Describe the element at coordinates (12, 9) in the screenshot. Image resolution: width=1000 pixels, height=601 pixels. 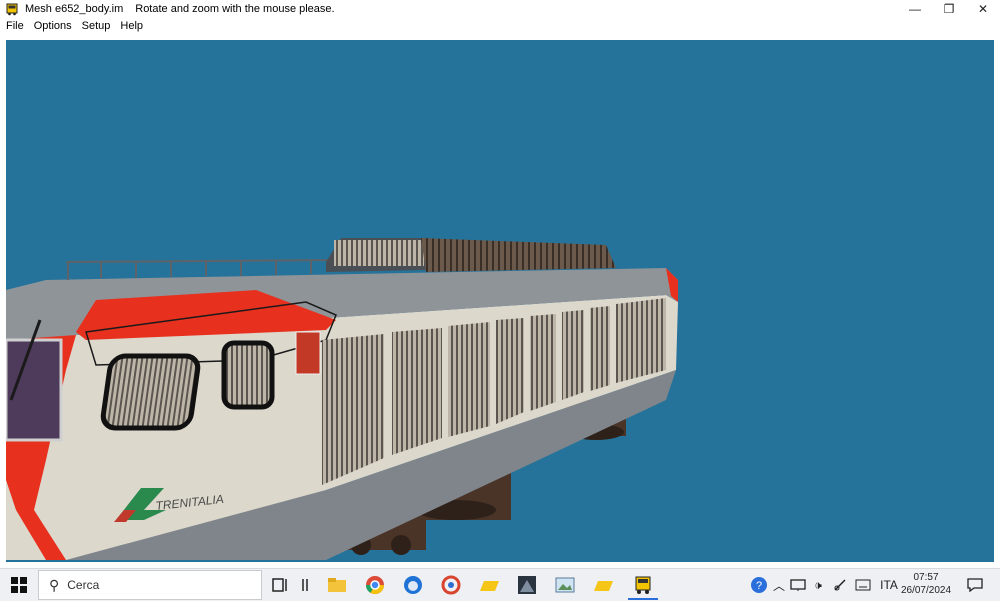
I see `train-app-icon` at that location.